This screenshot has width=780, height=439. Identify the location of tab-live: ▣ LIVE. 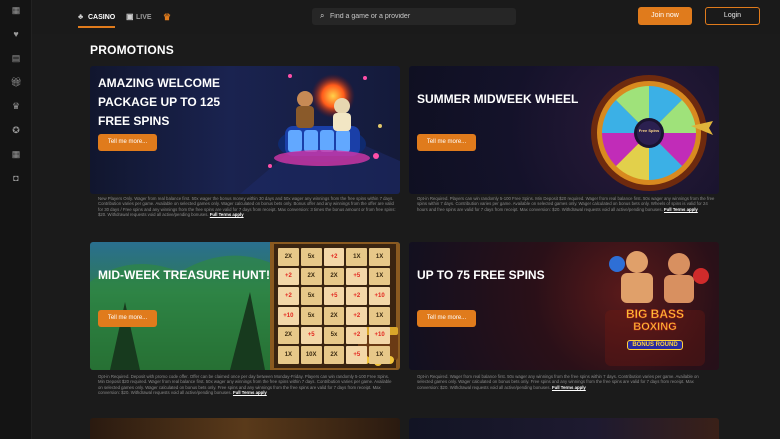
(139, 17).